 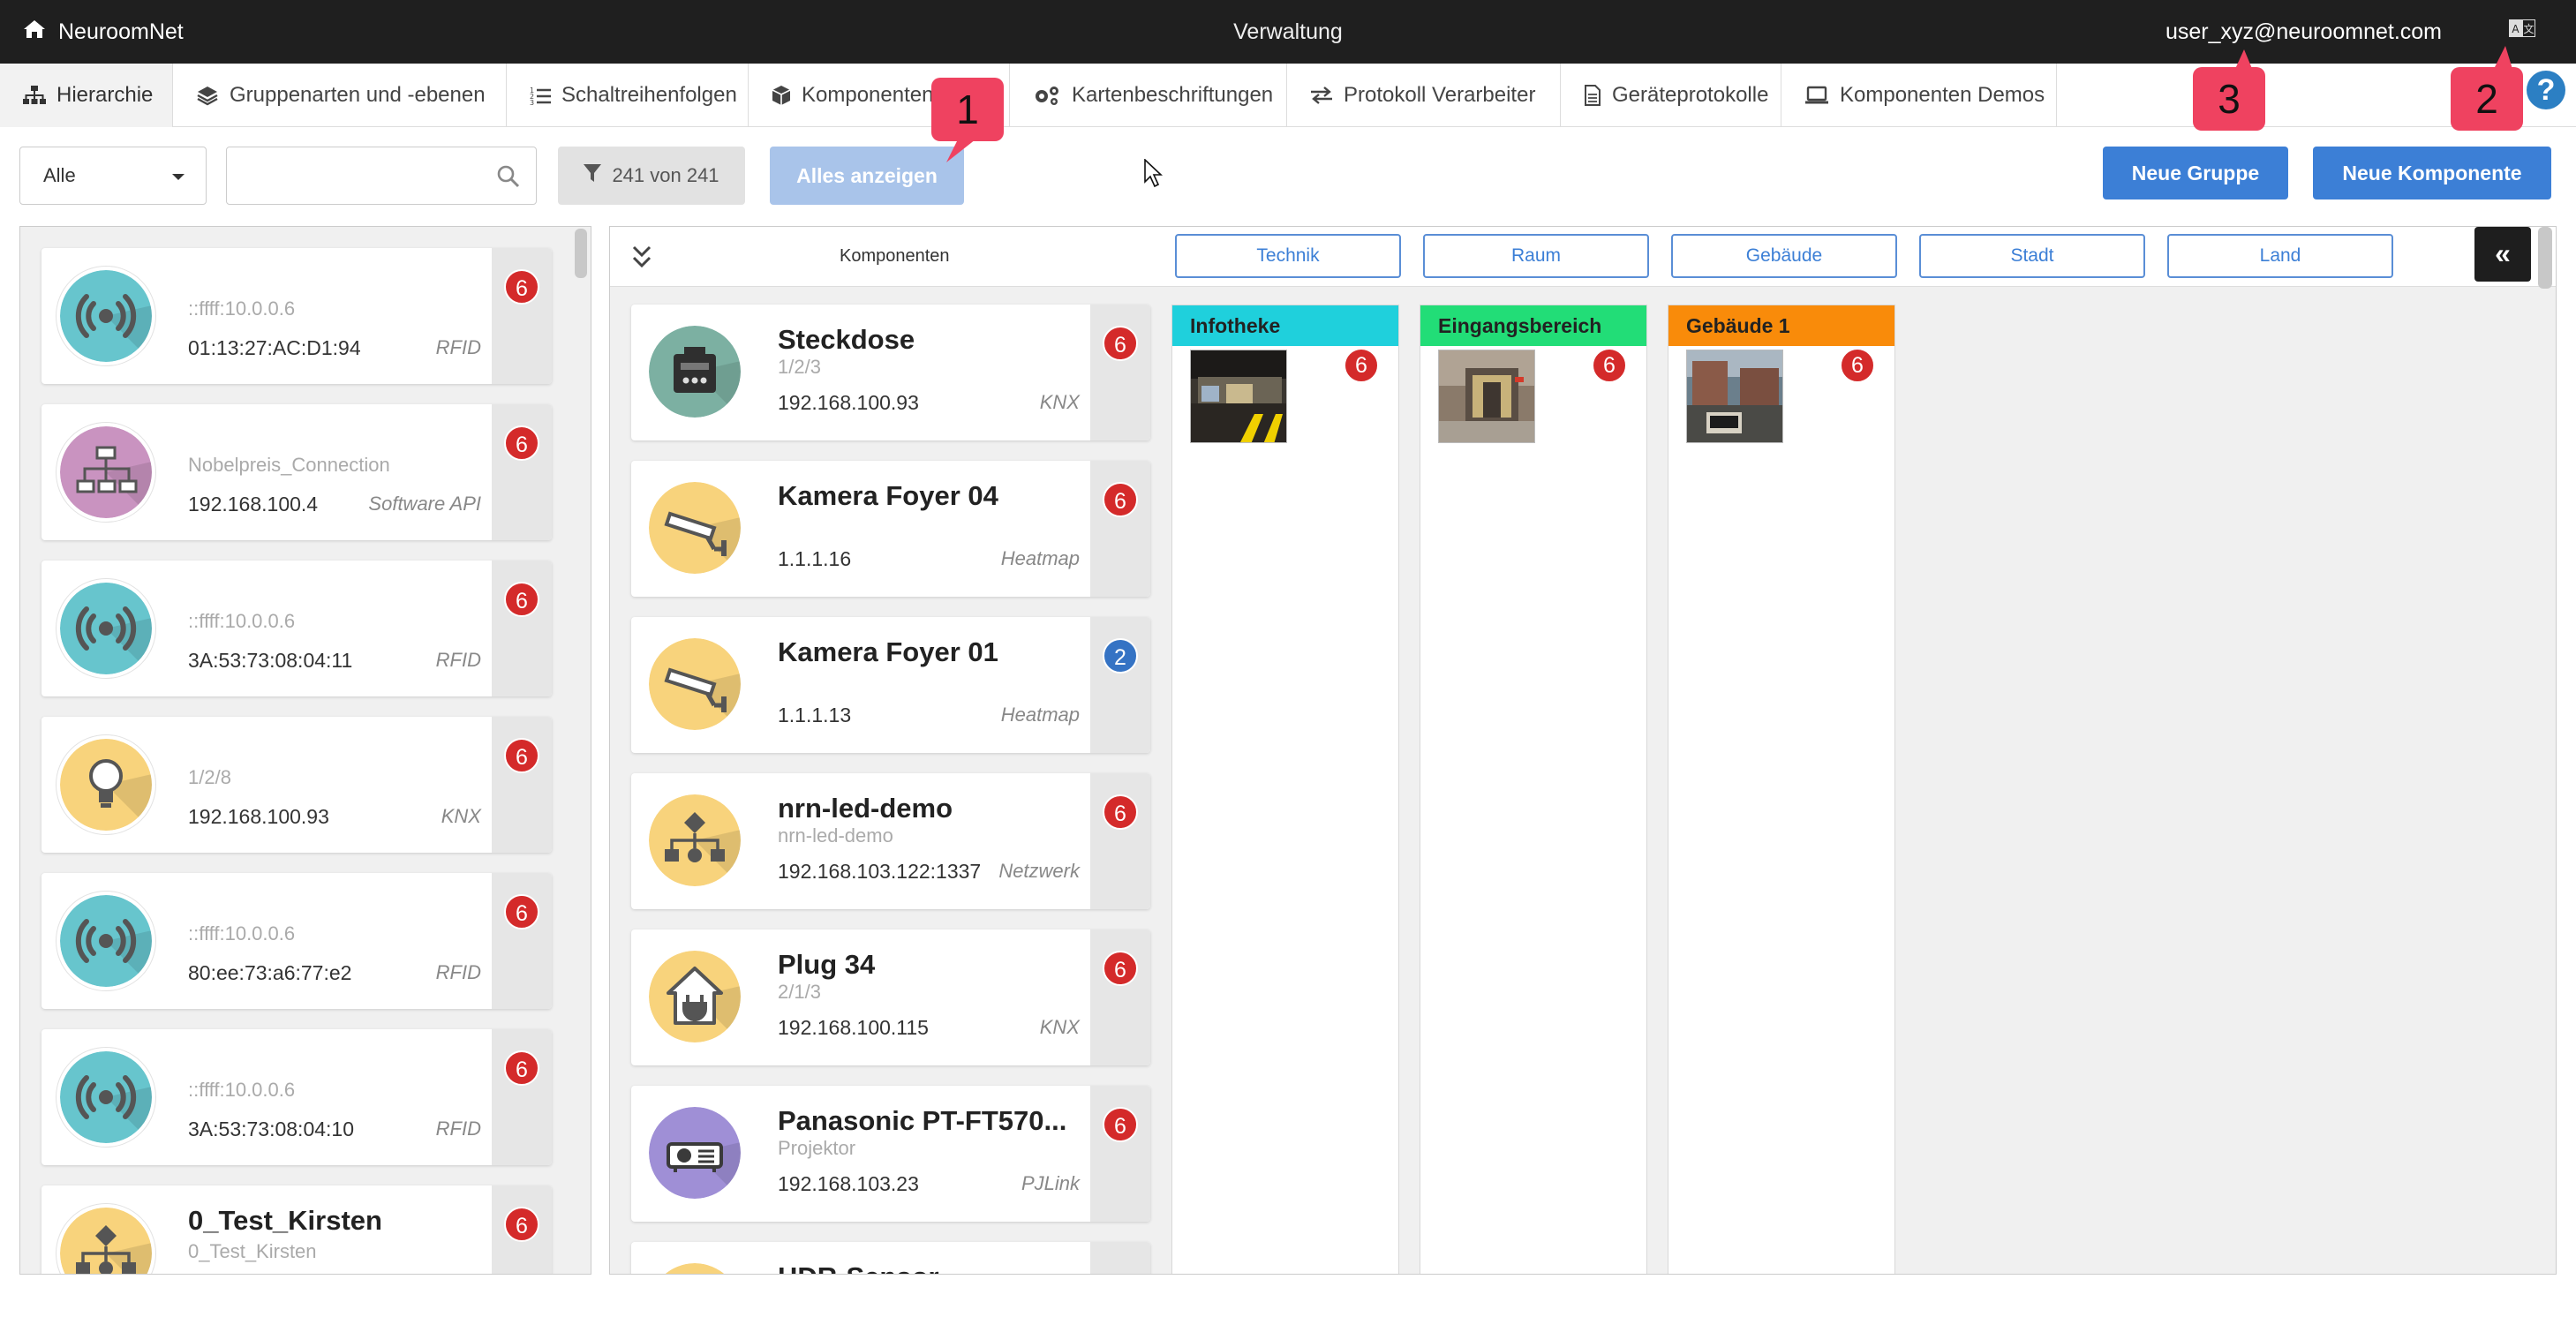 I want to click on tab-protokoll-verarbeiter: Protokoll Verarbeiter, so click(x=1424, y=95).